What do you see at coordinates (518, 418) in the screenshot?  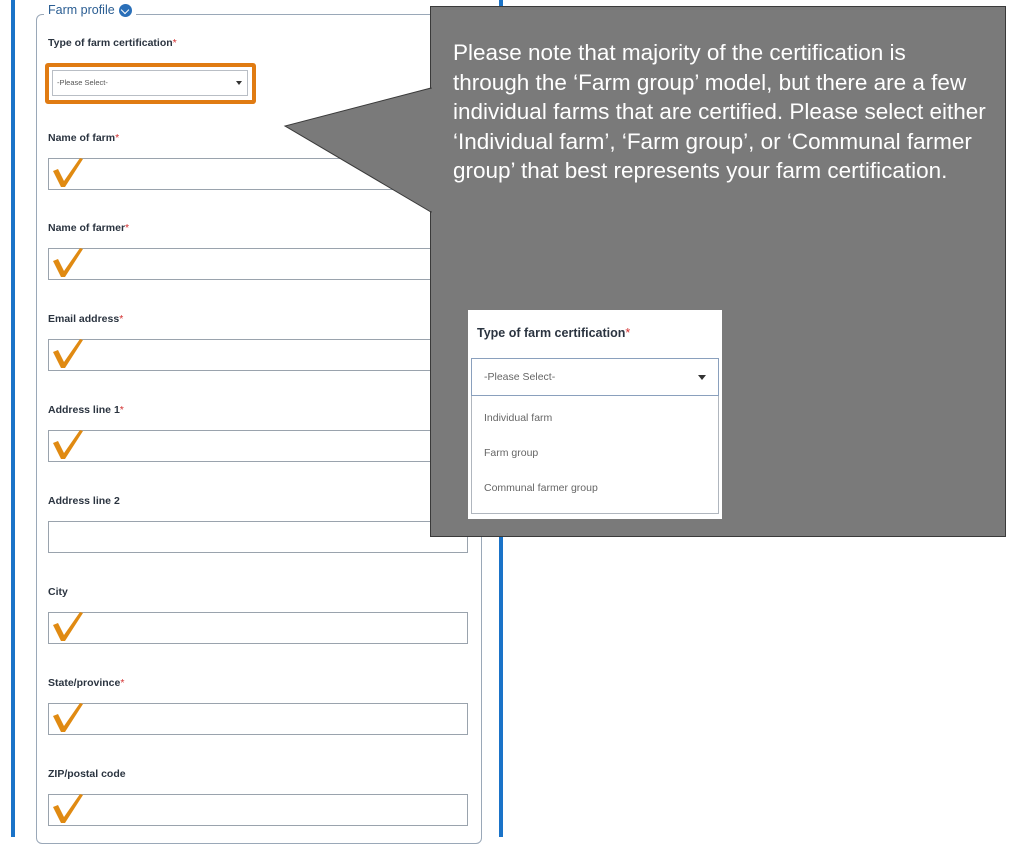 I see `option-individual-farm: Individual farm` at bounding box center [518, 418].